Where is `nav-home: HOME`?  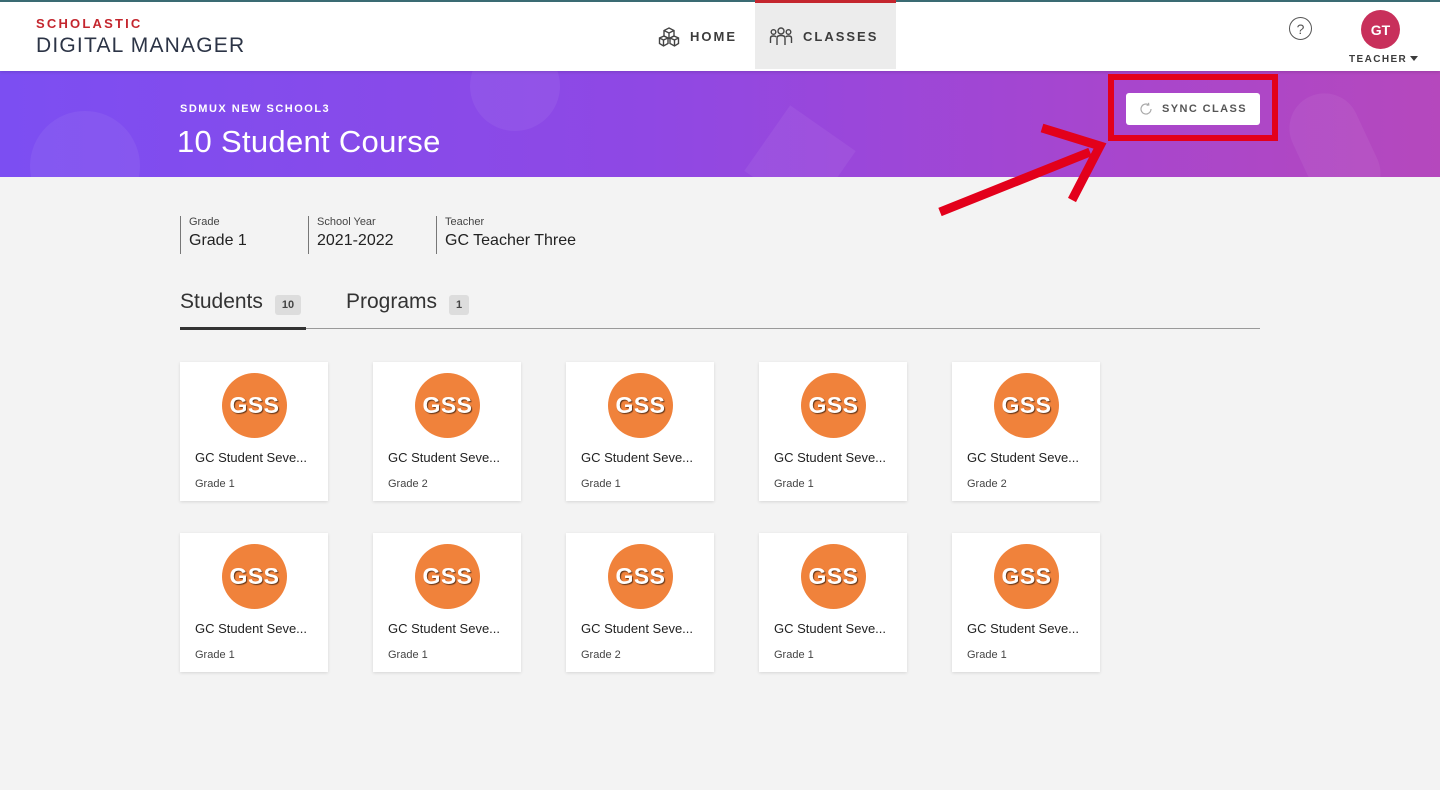
nav-home: HOME is located at coordinates (699, 36).